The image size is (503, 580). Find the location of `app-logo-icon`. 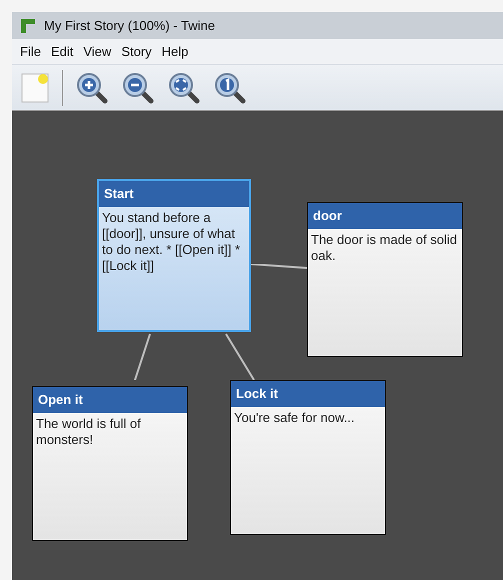

app-logo-icon is located at coordinates (28, 26).